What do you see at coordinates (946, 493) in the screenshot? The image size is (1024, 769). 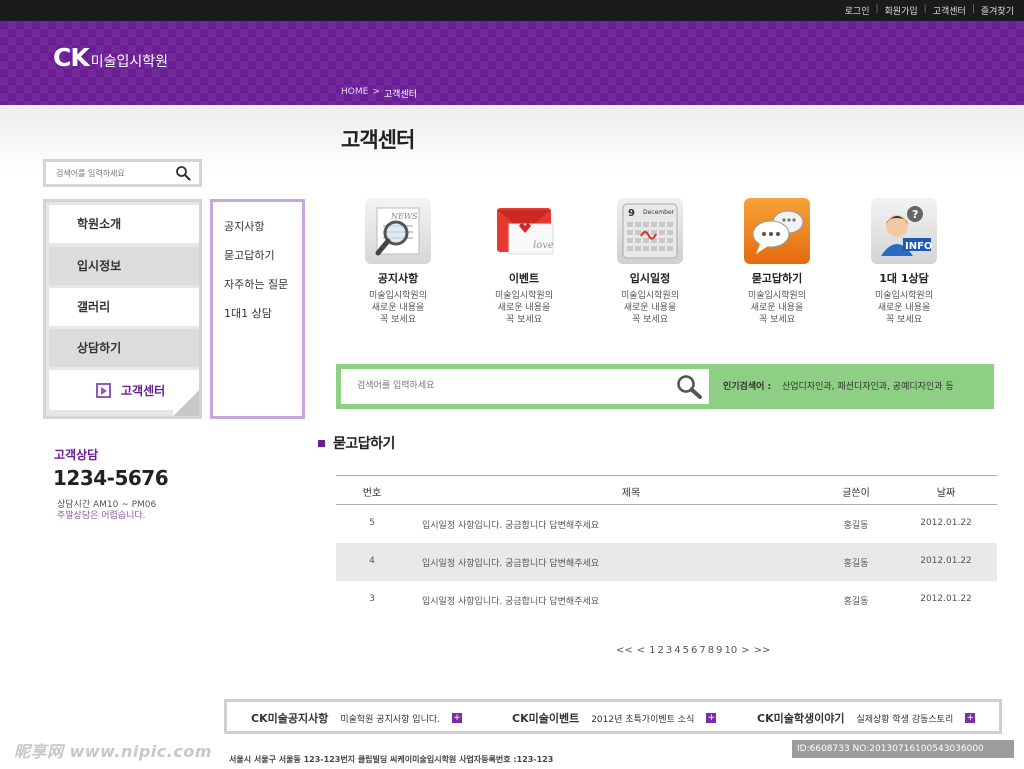 I see `column-header-date: 날짜` at bounding box center [946, 493].